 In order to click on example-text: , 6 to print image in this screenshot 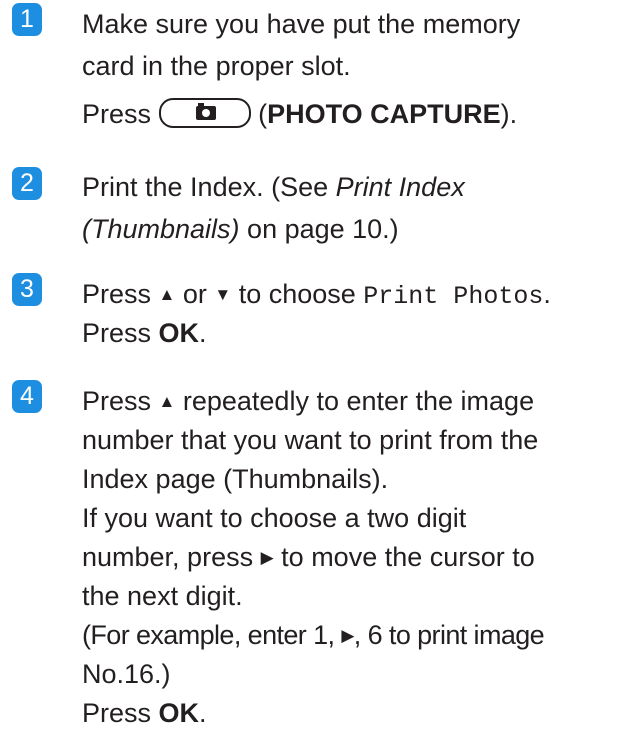, I will do `click(449, 635)`.